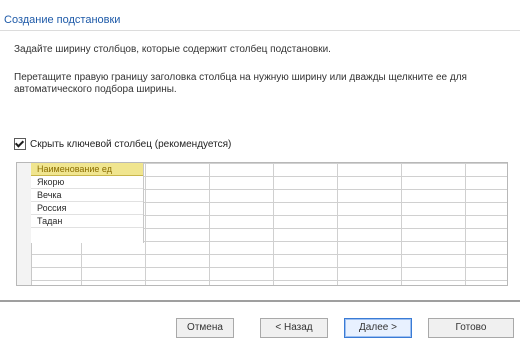  I want to click on column-header: Наименование ед, so click(87, 169).